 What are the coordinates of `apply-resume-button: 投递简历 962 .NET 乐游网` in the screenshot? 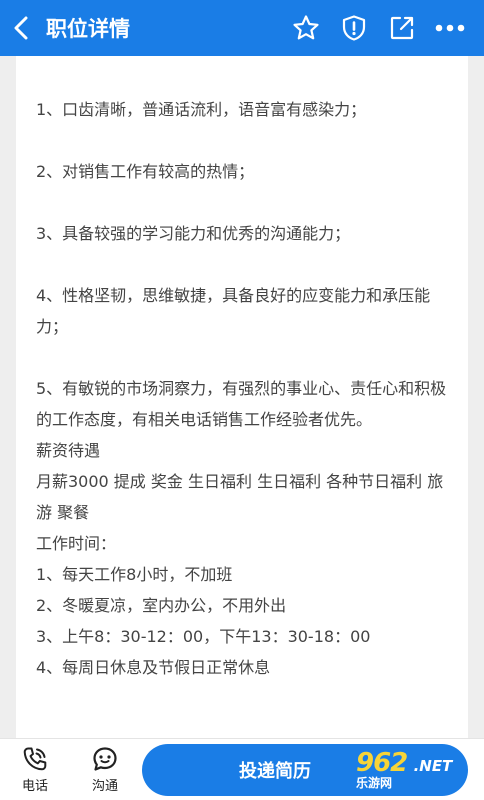 It's located at (305, 770).